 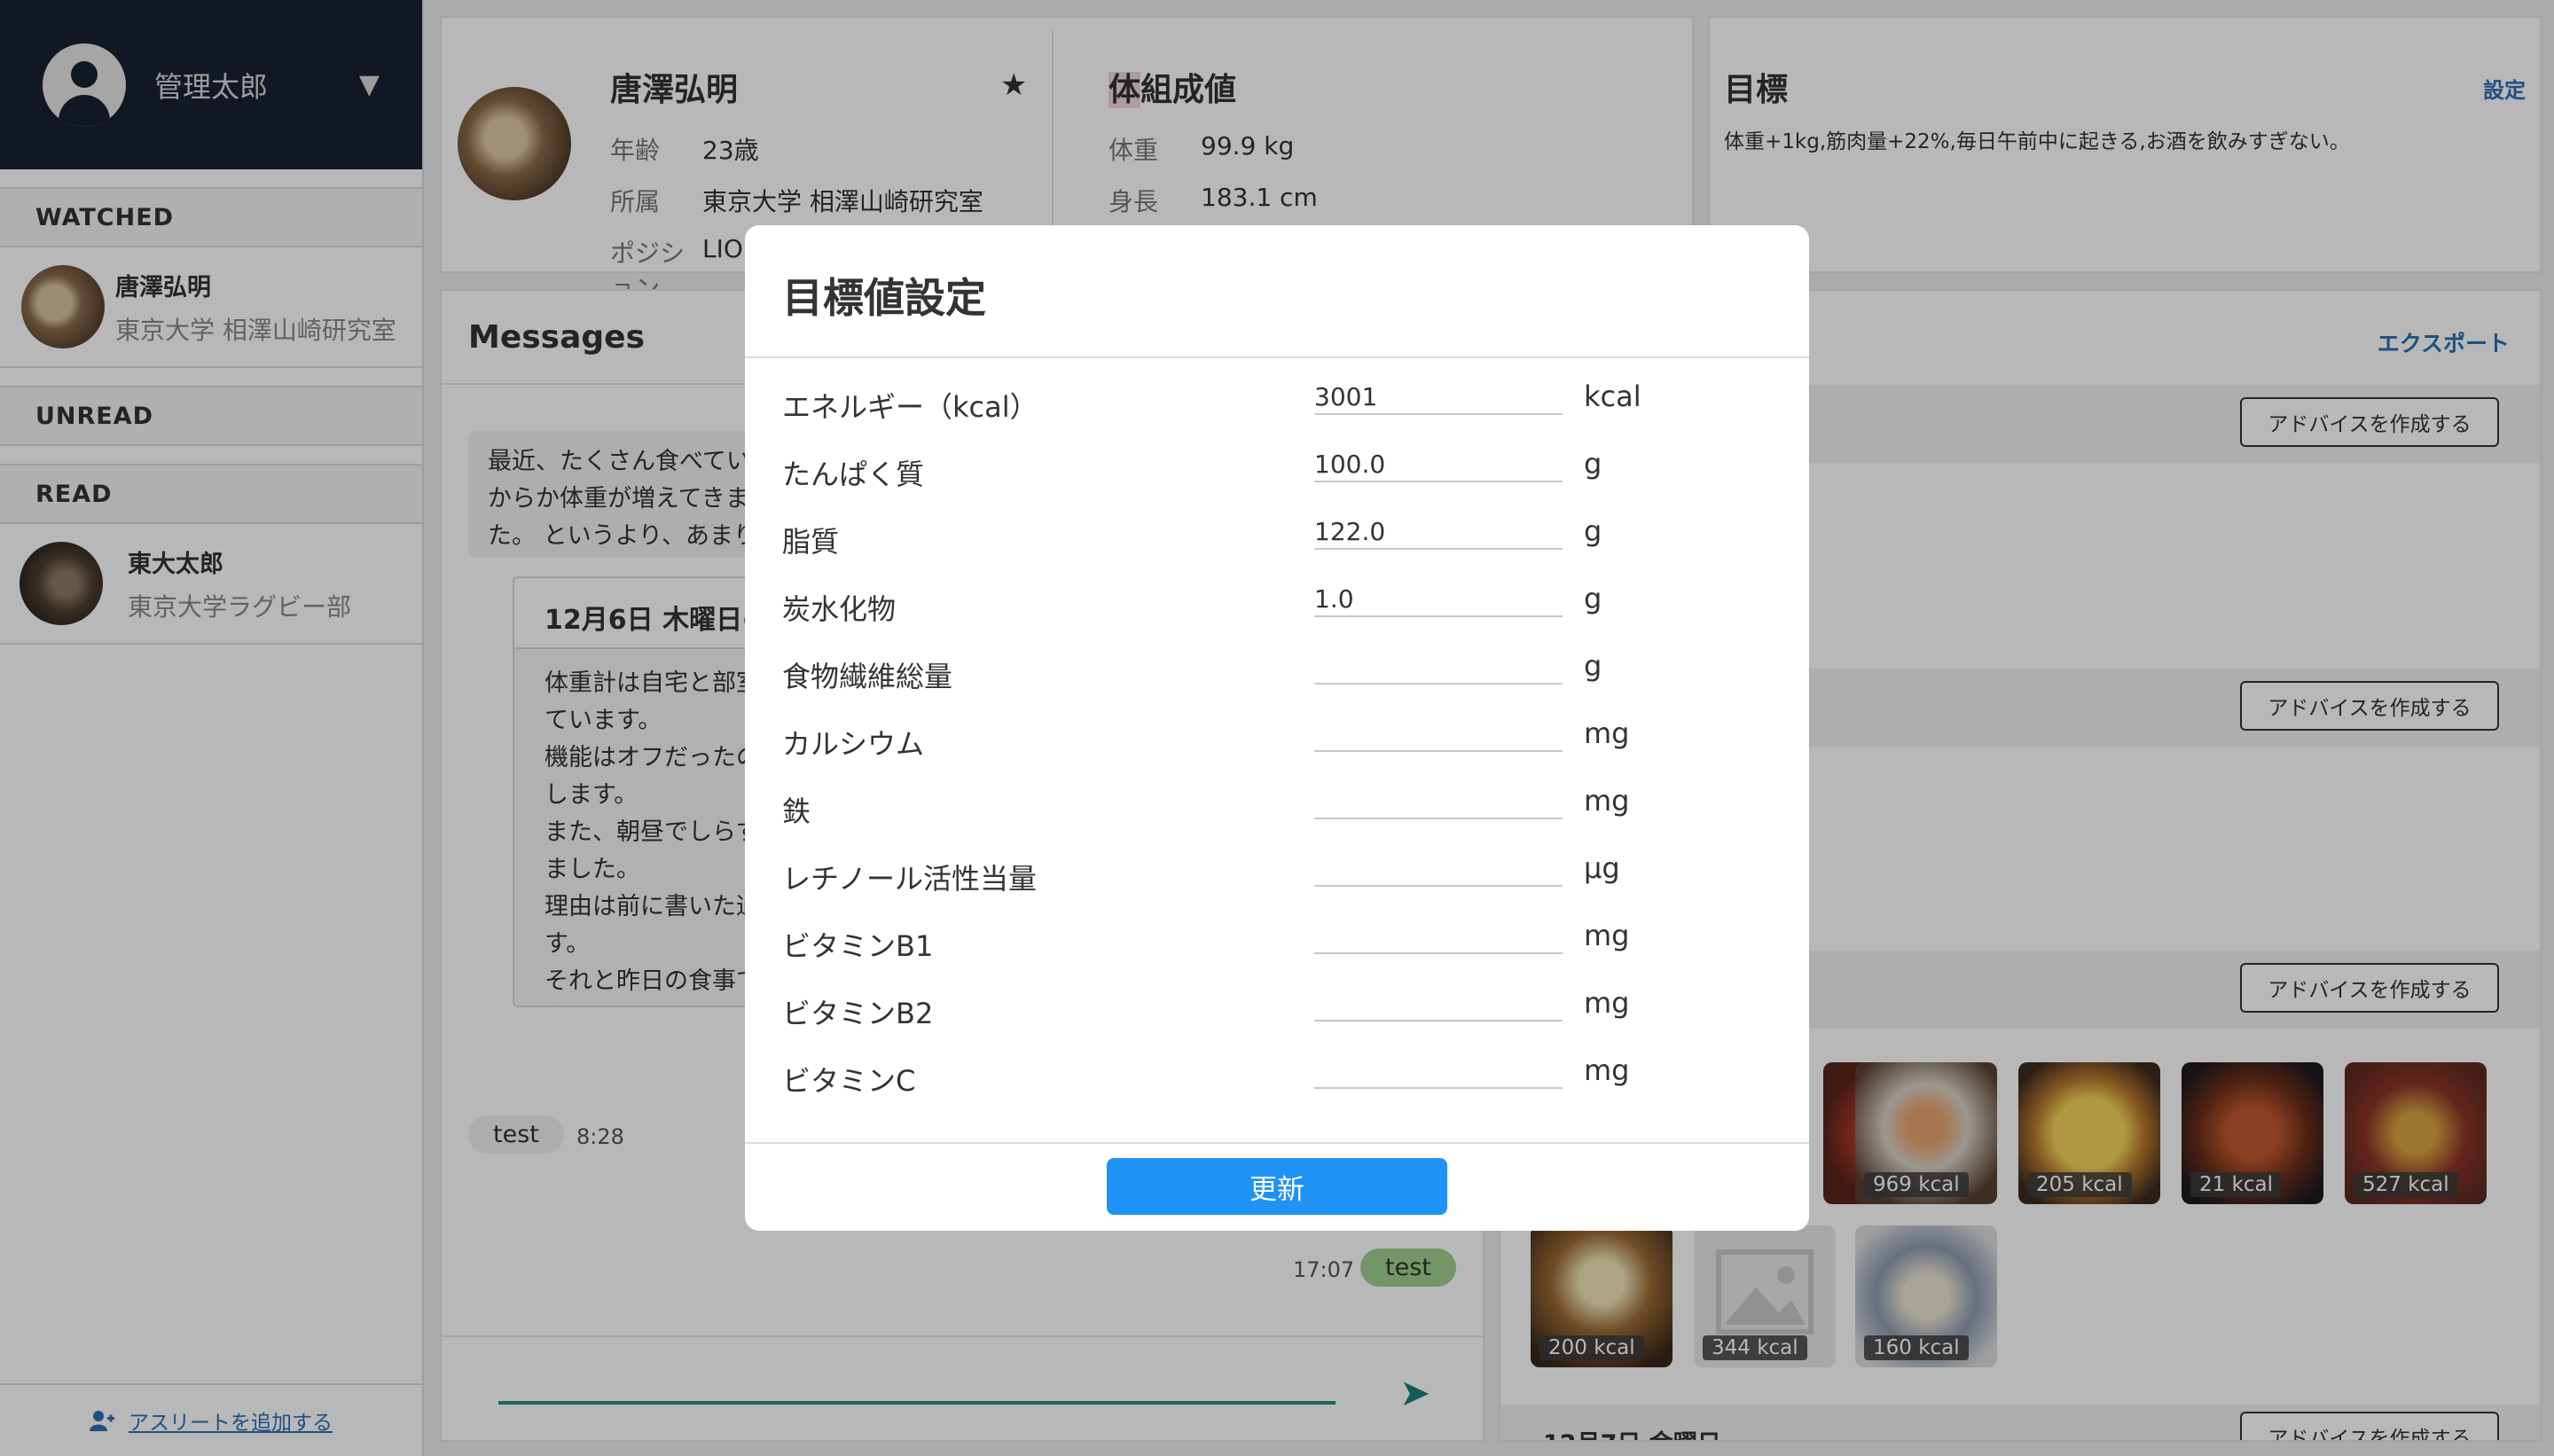 What do you see at coordinates (1438, 734) in the screenshot?
I see `calcium-input` at bounding box center [1438, 734].